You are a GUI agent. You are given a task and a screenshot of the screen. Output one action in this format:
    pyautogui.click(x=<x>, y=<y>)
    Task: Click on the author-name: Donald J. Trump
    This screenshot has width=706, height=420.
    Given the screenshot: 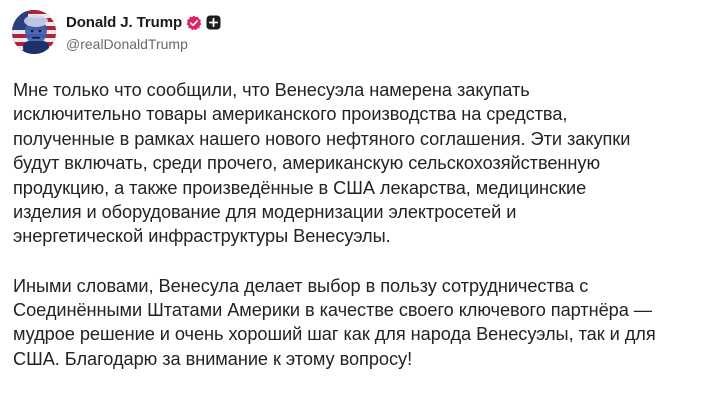 What is the action you would take?
    pyautogui.click(x=124, y=22)
    